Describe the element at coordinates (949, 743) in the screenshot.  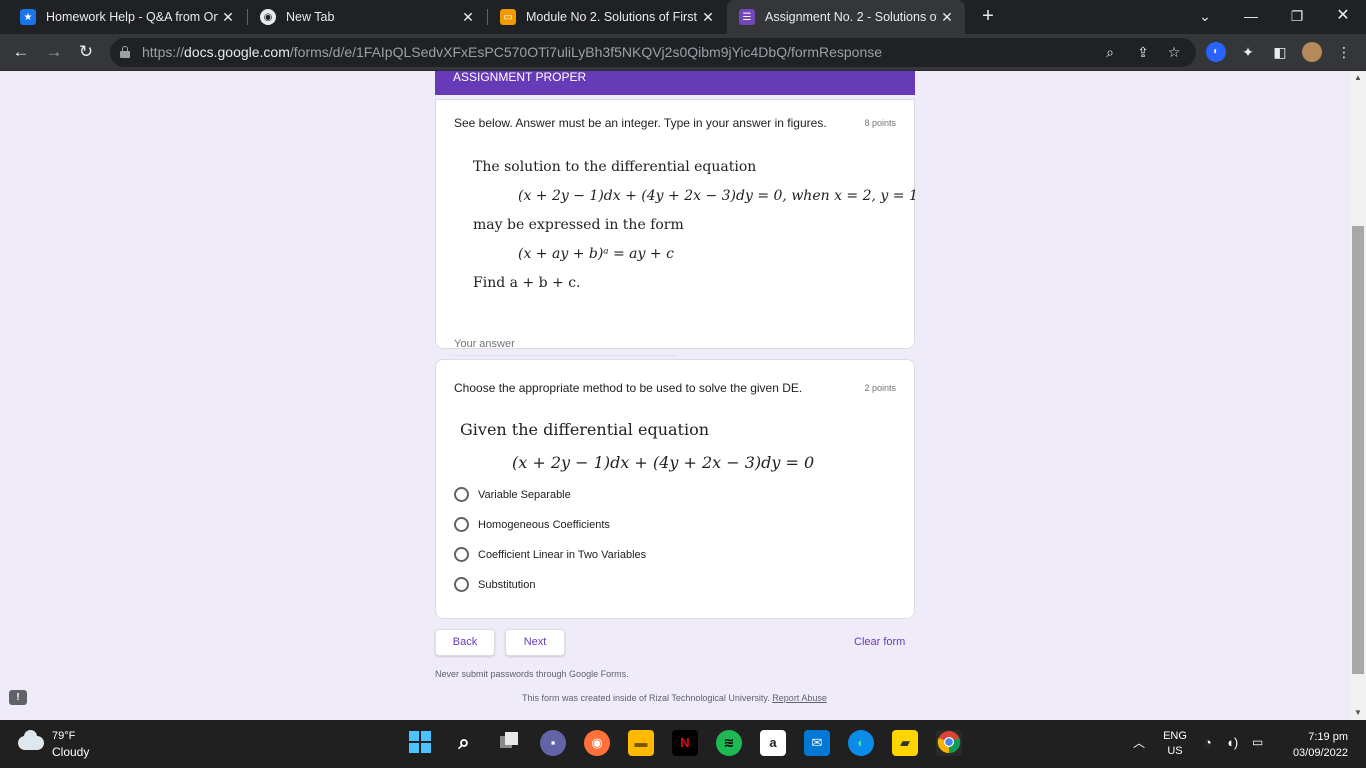
I see `chrome-taskbar-icon` at that location.